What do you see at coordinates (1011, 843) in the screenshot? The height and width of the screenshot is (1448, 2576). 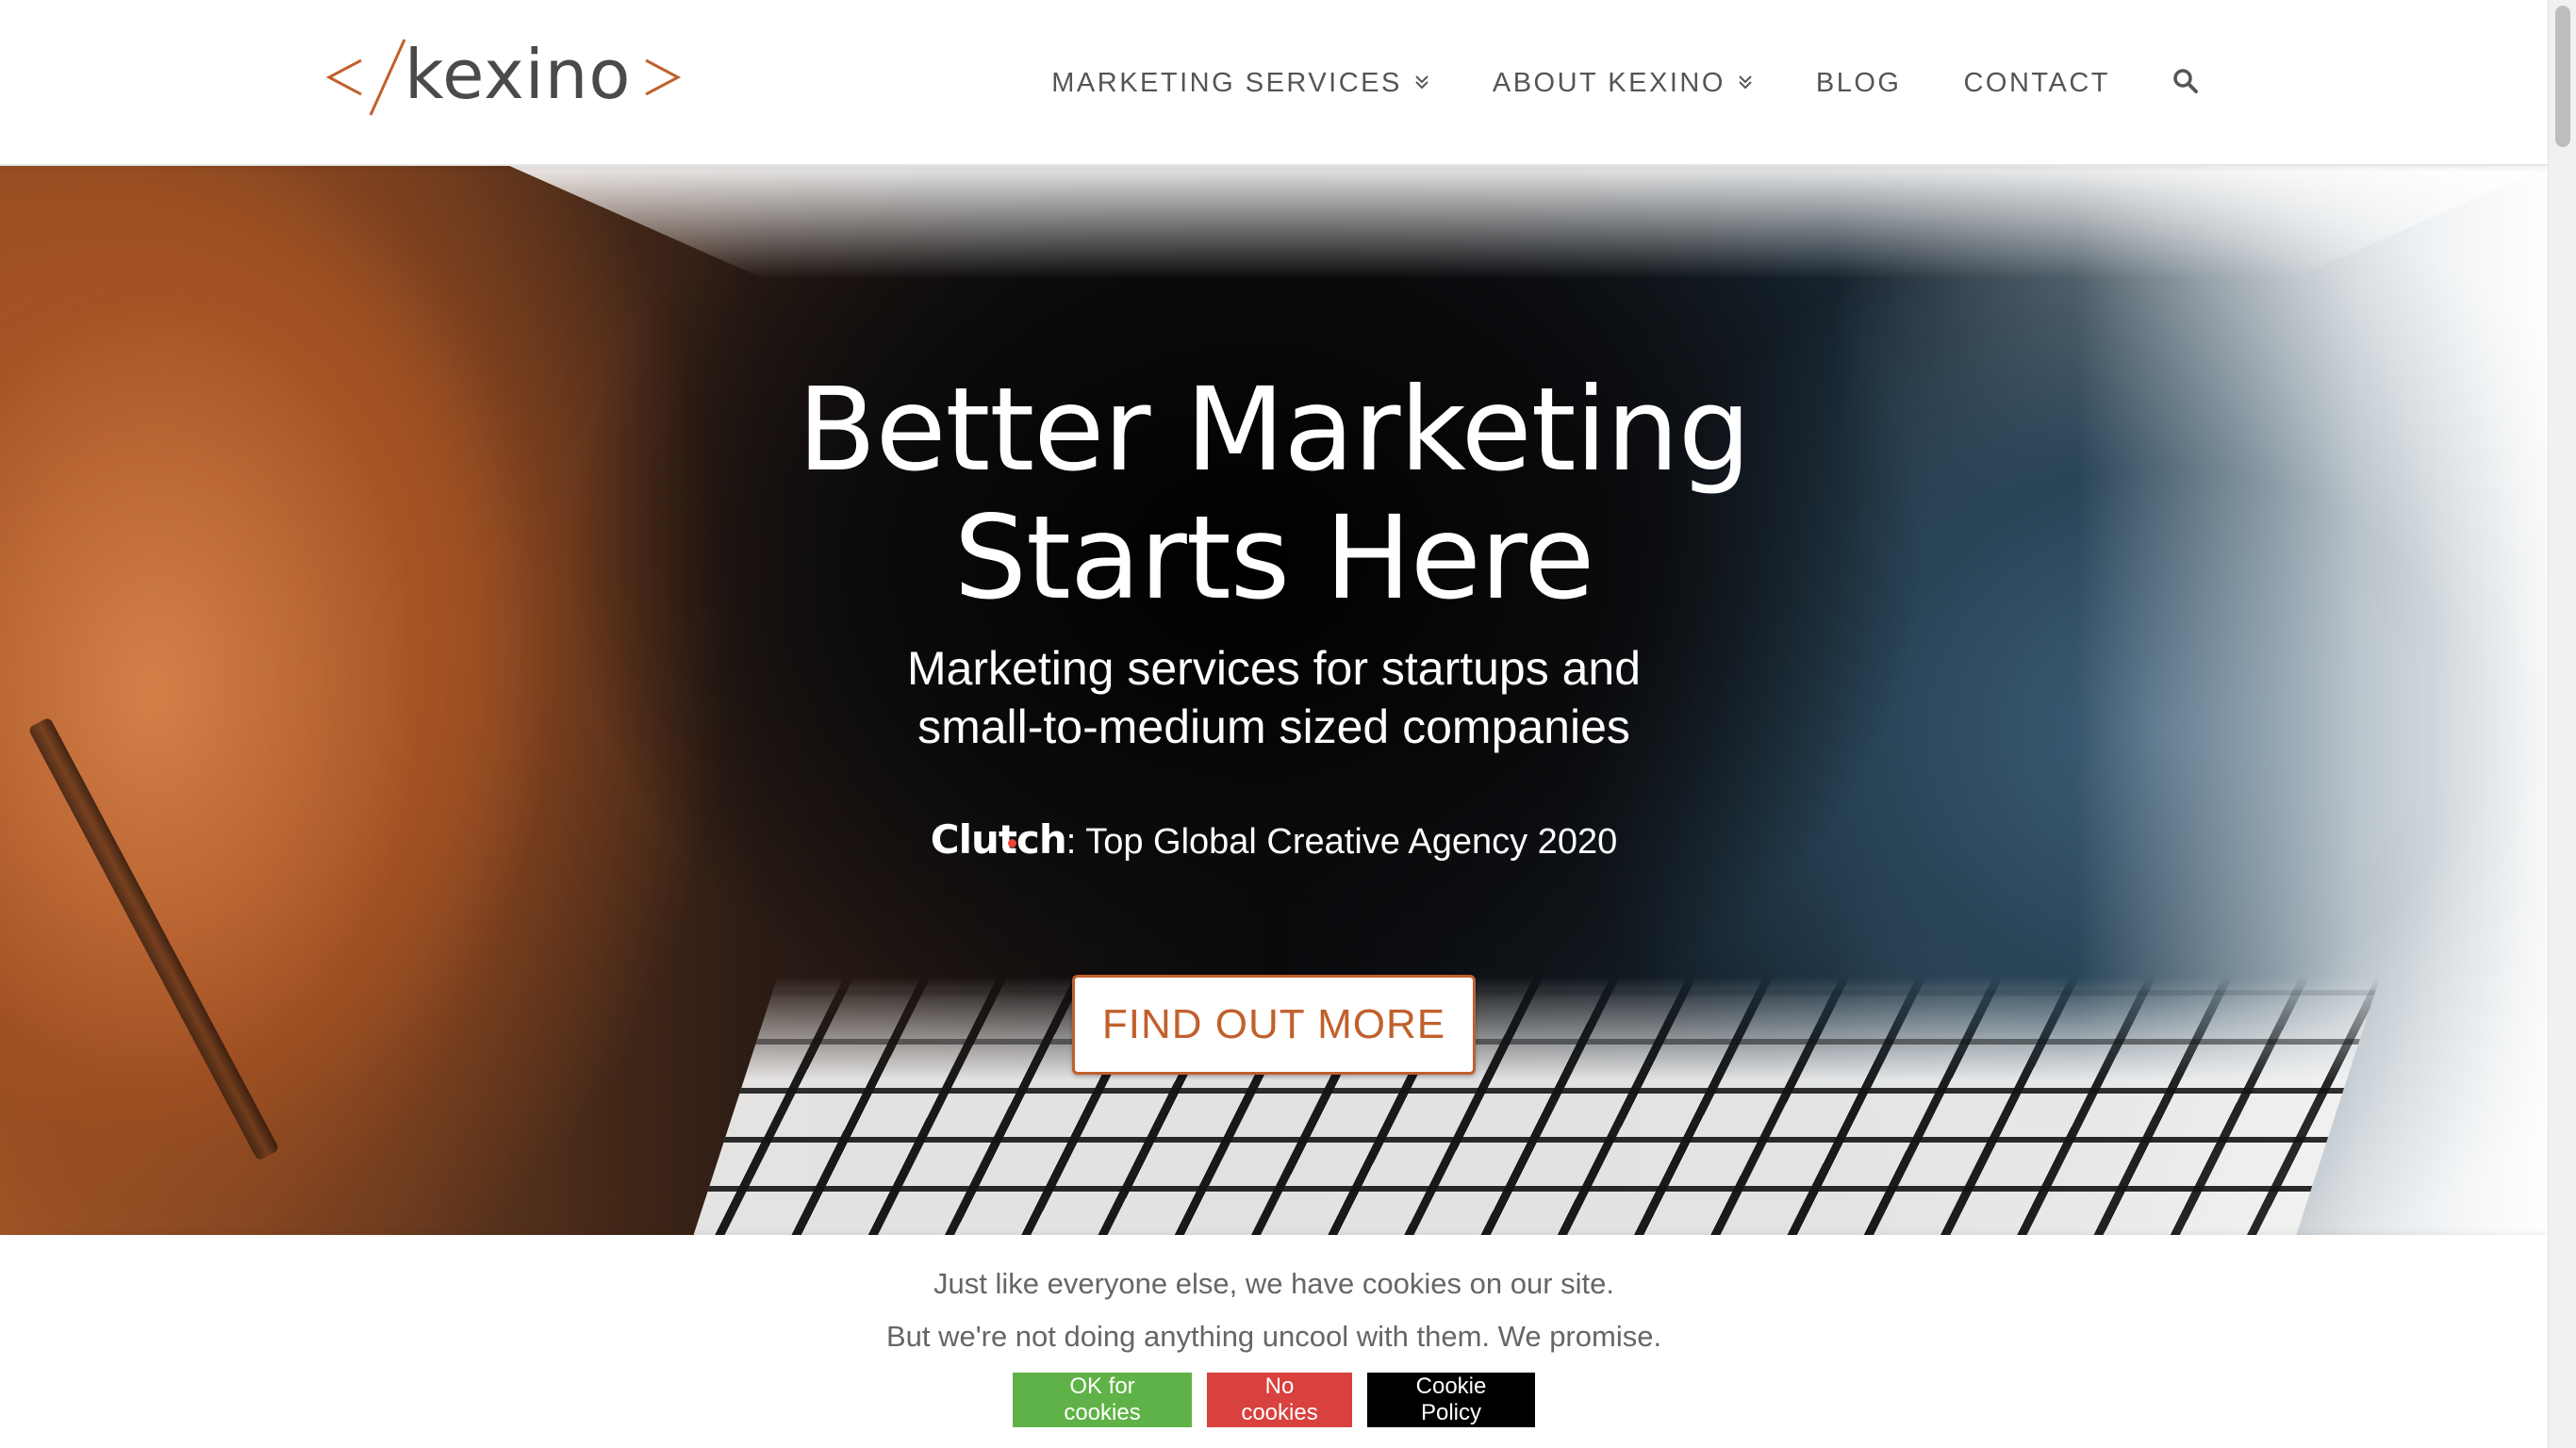 I see `clutch-logo-dot` at bounding box center [1011, 843].